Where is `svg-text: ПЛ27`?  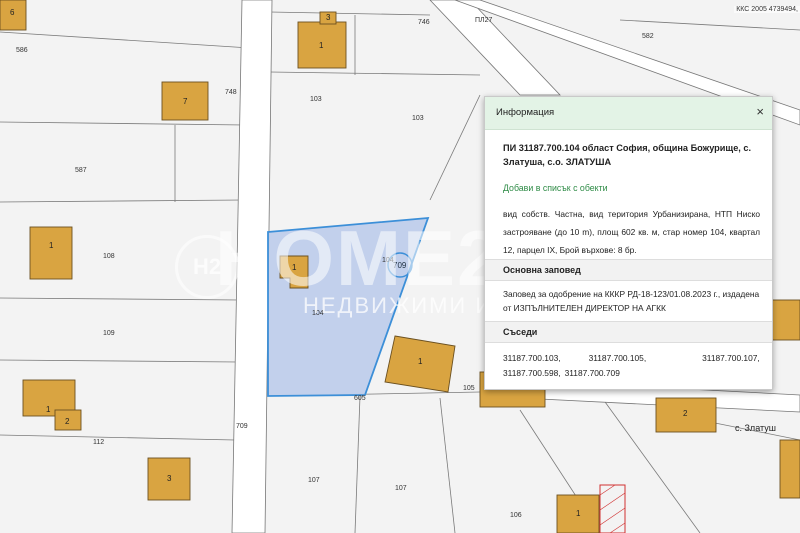
svg-text: ПЛ27 is located at coordinates (484, 20).